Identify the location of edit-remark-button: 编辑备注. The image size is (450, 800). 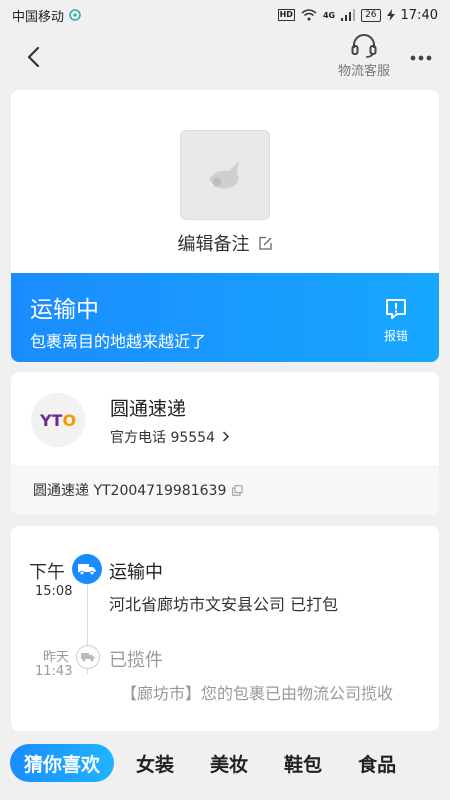
(225, 243).